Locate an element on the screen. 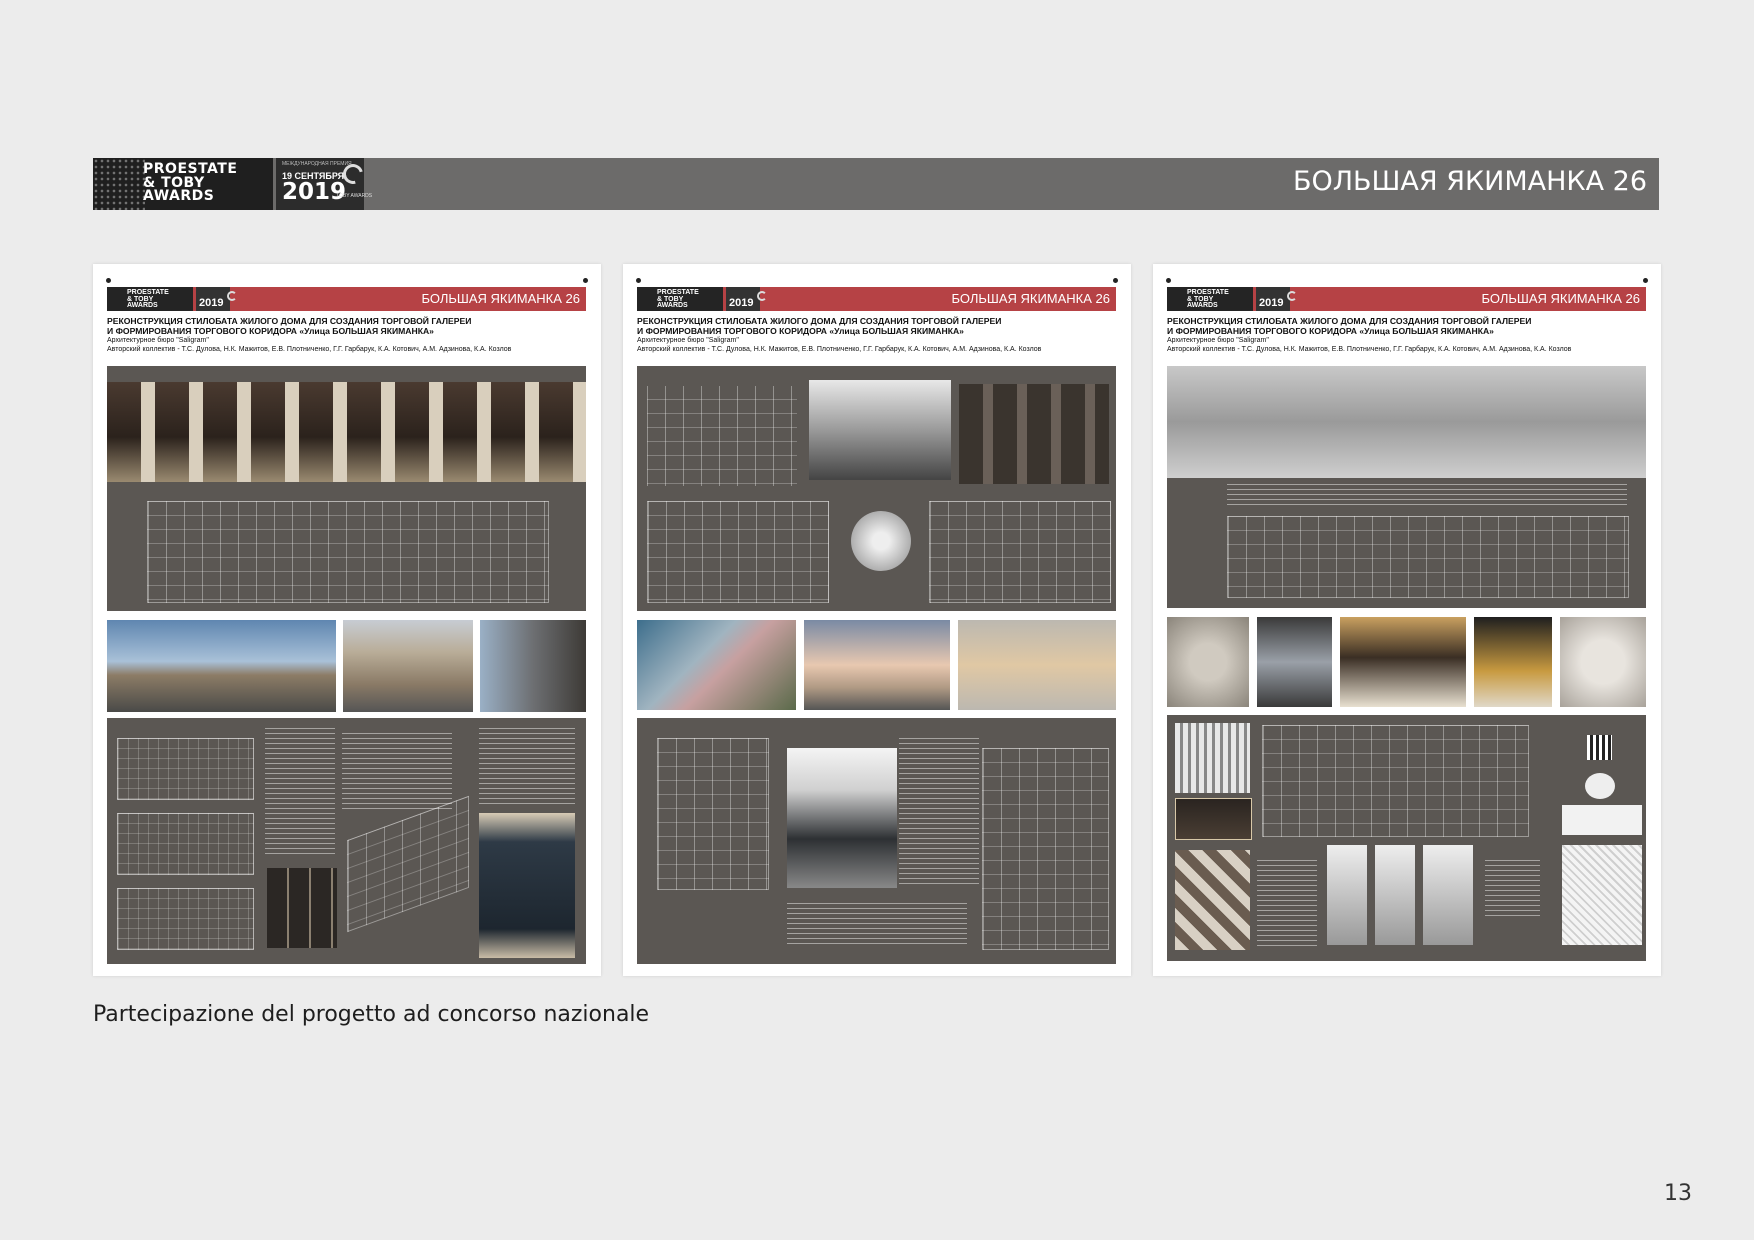 The image size is (1754, 1240). sections-panel is located at coordinates (876, 841).